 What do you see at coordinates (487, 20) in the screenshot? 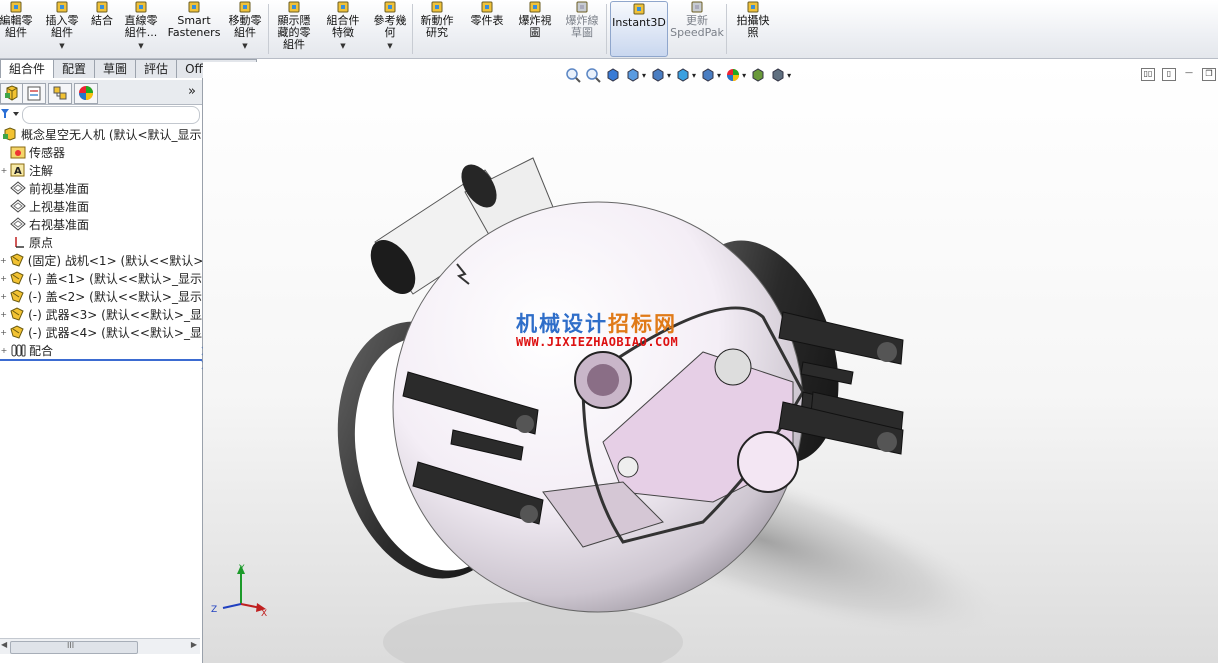
I see `ribbon-button-label: 零件表` at bounding box center [487, 20].